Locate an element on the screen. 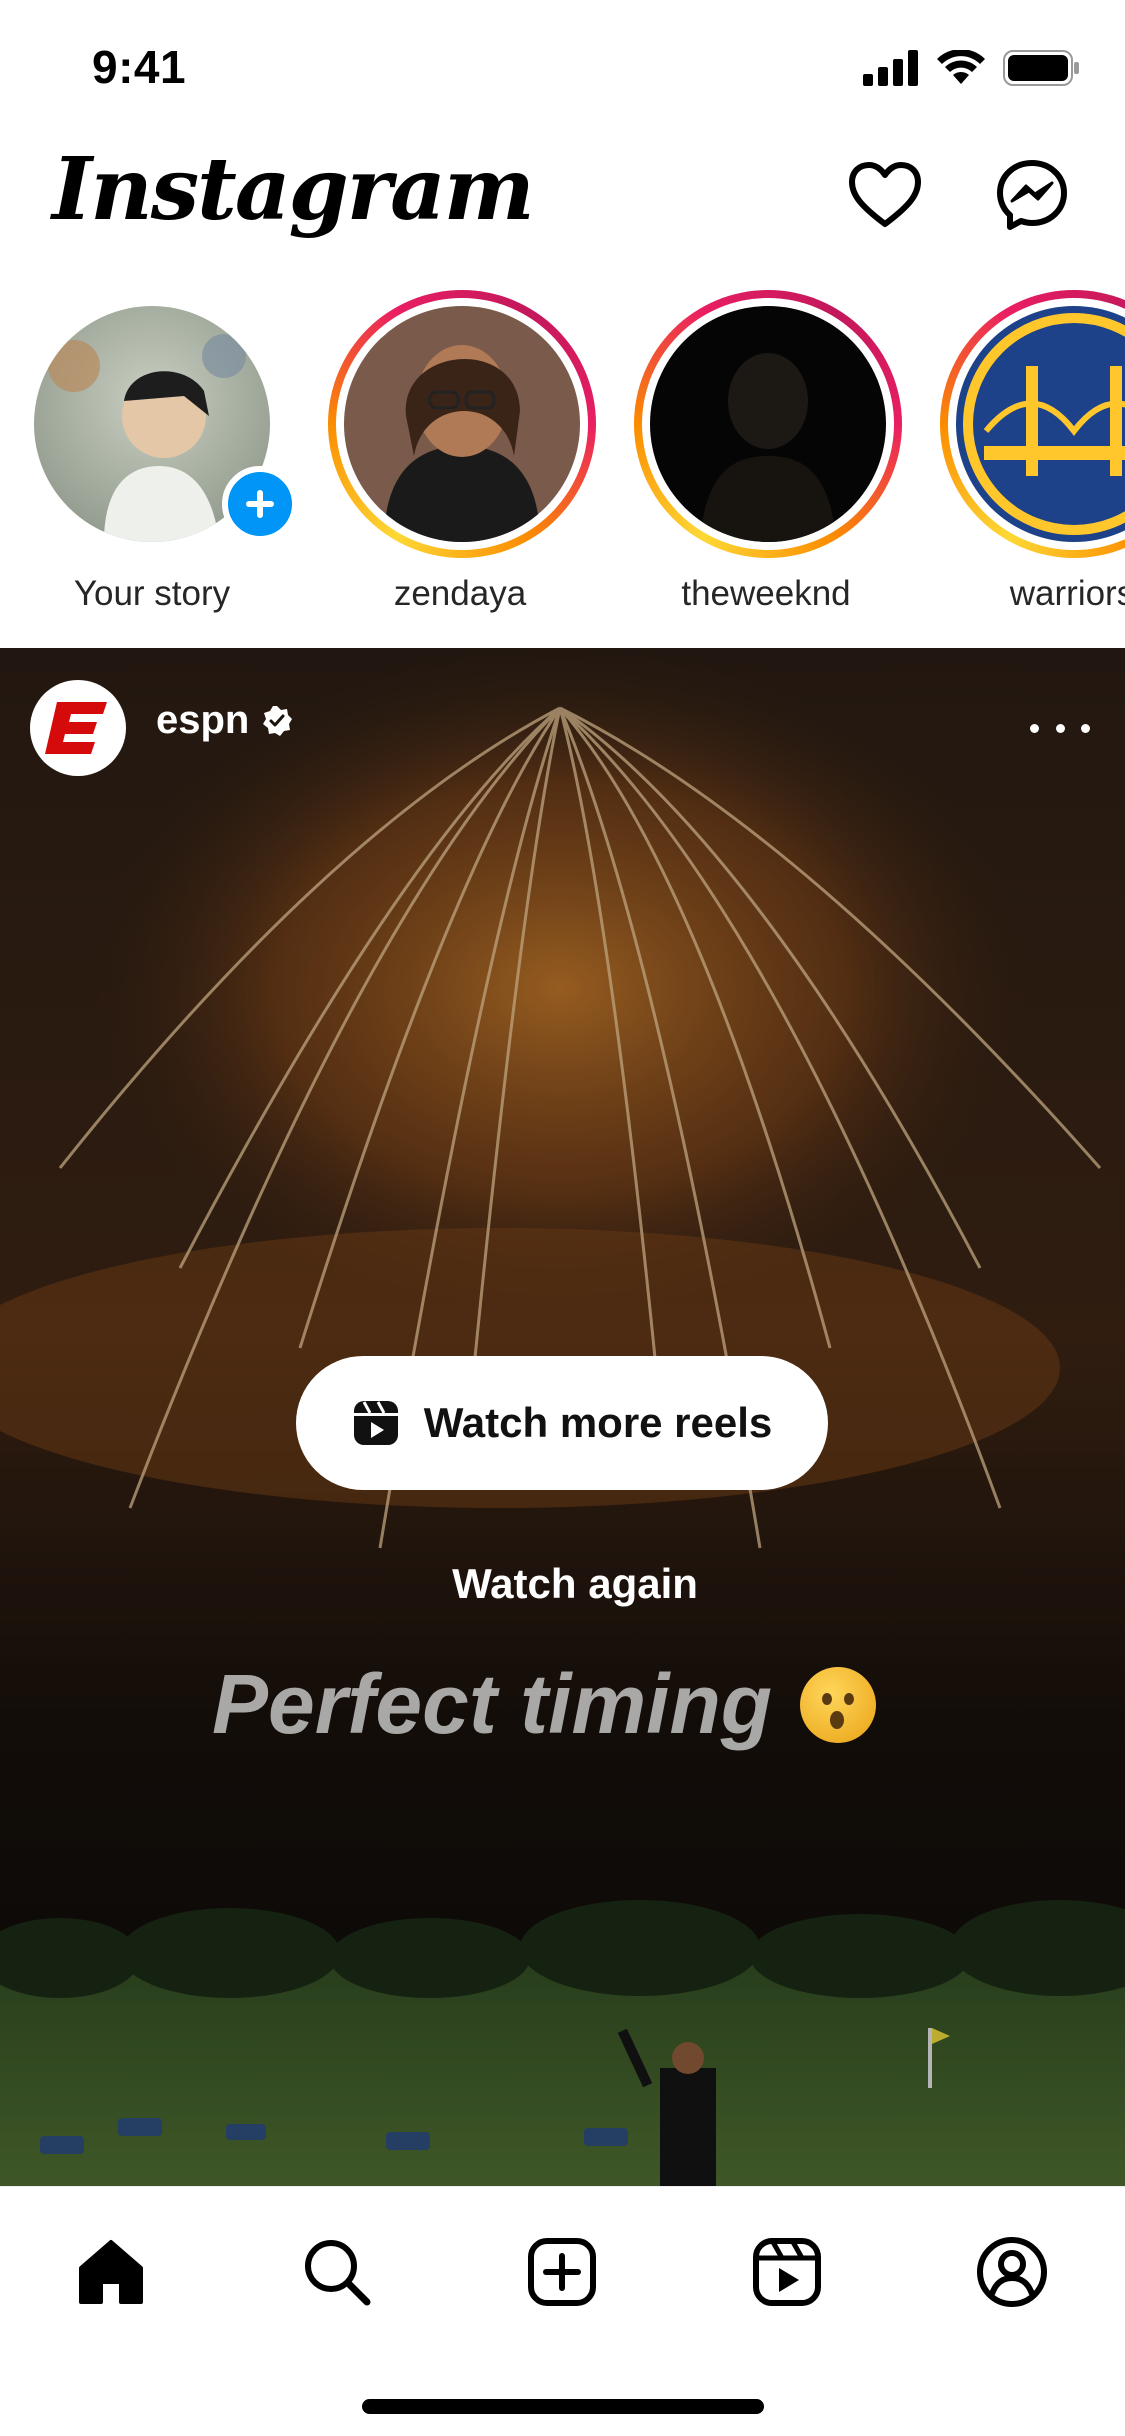  watch-again-button: Watch again is located at coordinates (562, 1584).